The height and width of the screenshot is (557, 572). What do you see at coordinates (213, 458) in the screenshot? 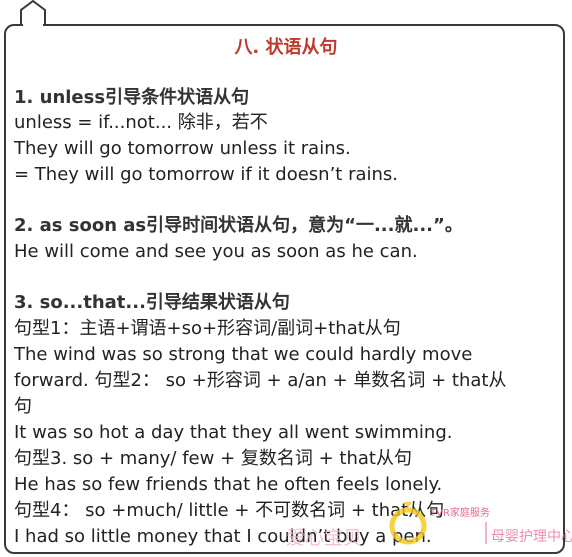
I see `section-3-line-6: 句型3. so + many/ few + 复数名词 + that从句` at bounding box center [213, 458].